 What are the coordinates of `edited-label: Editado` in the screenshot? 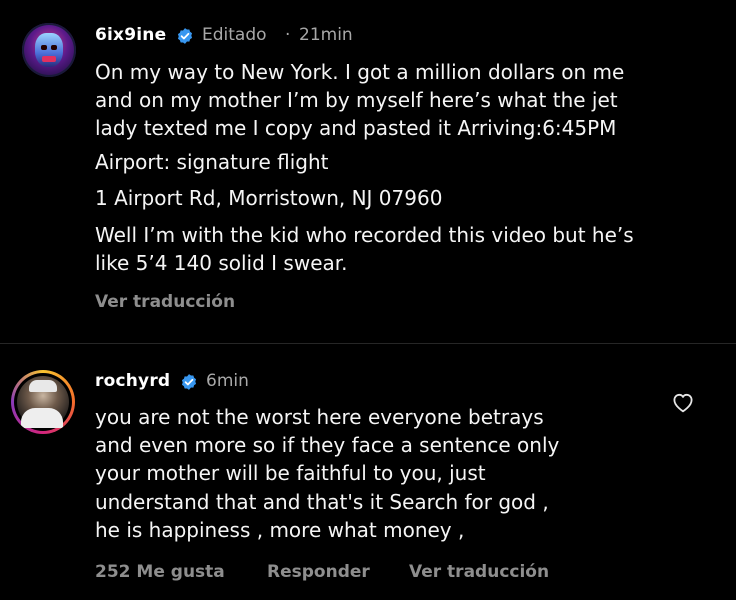 It's located at (234, 35).